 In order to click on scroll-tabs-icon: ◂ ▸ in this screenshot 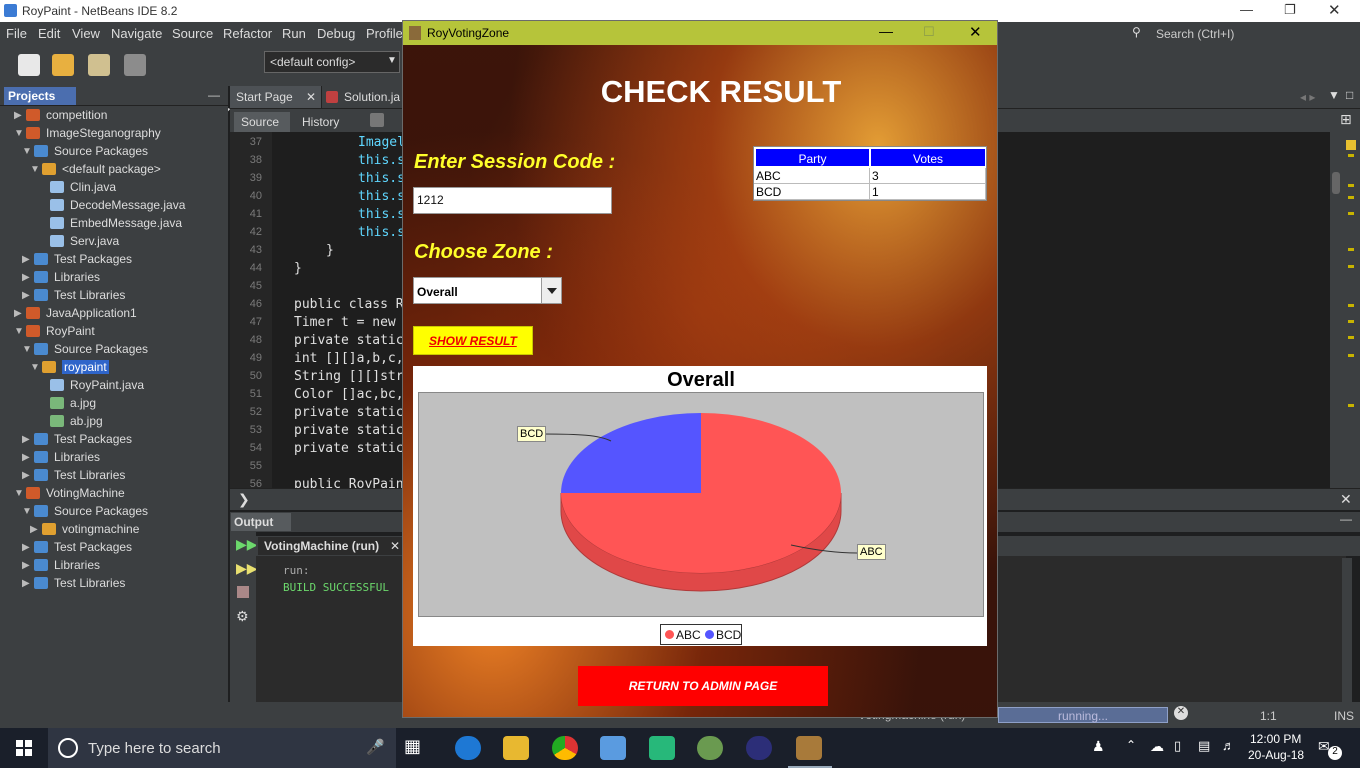, I will do `click(1307, 97)`.